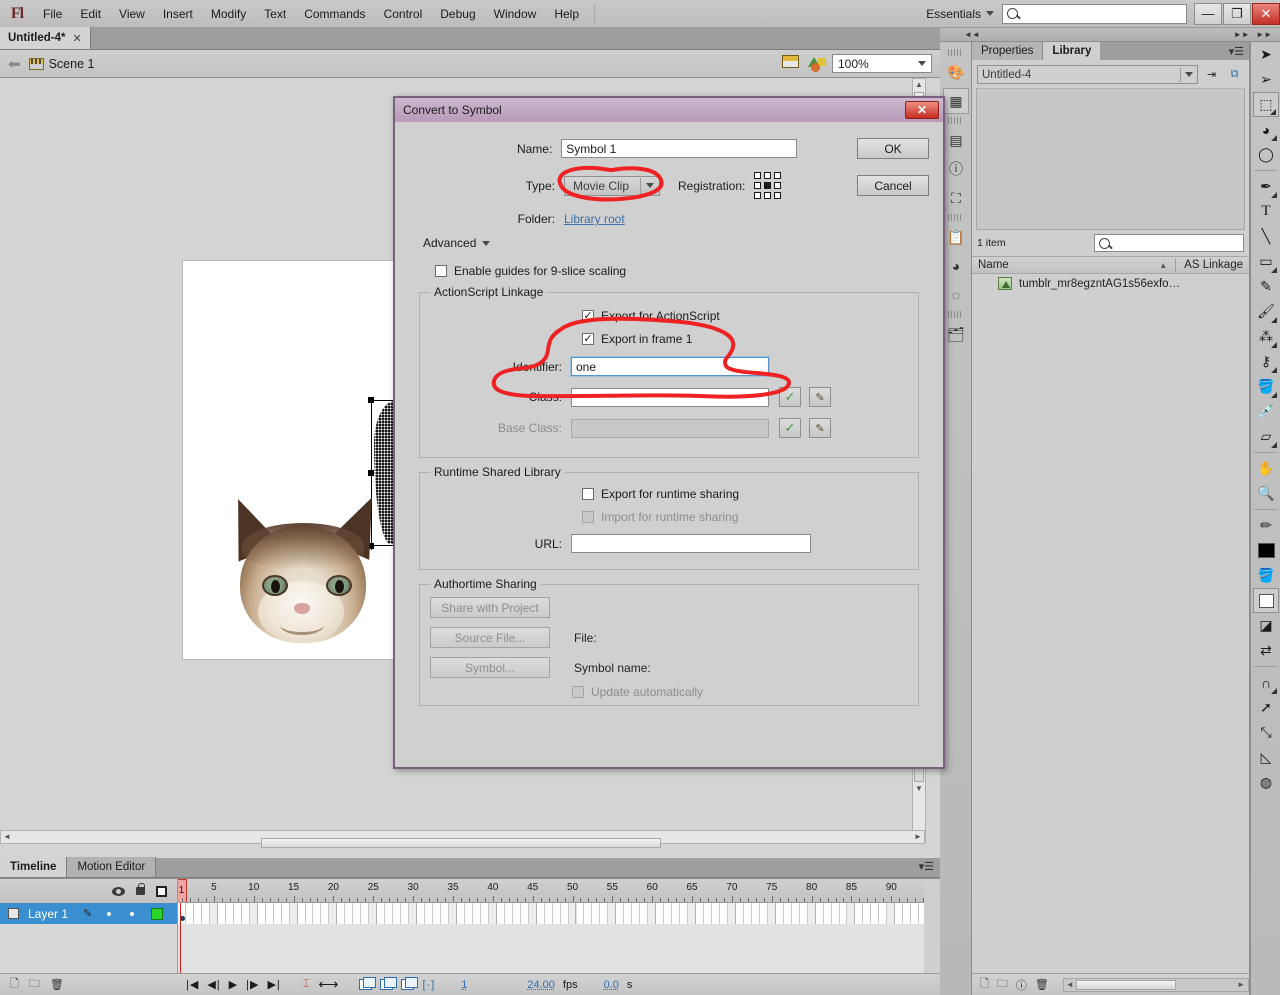 This screenshot has width=1280, height=995. Describe the element at coordinates (515, 14) in the screenshot. I see `menu-window: Window` at that location.